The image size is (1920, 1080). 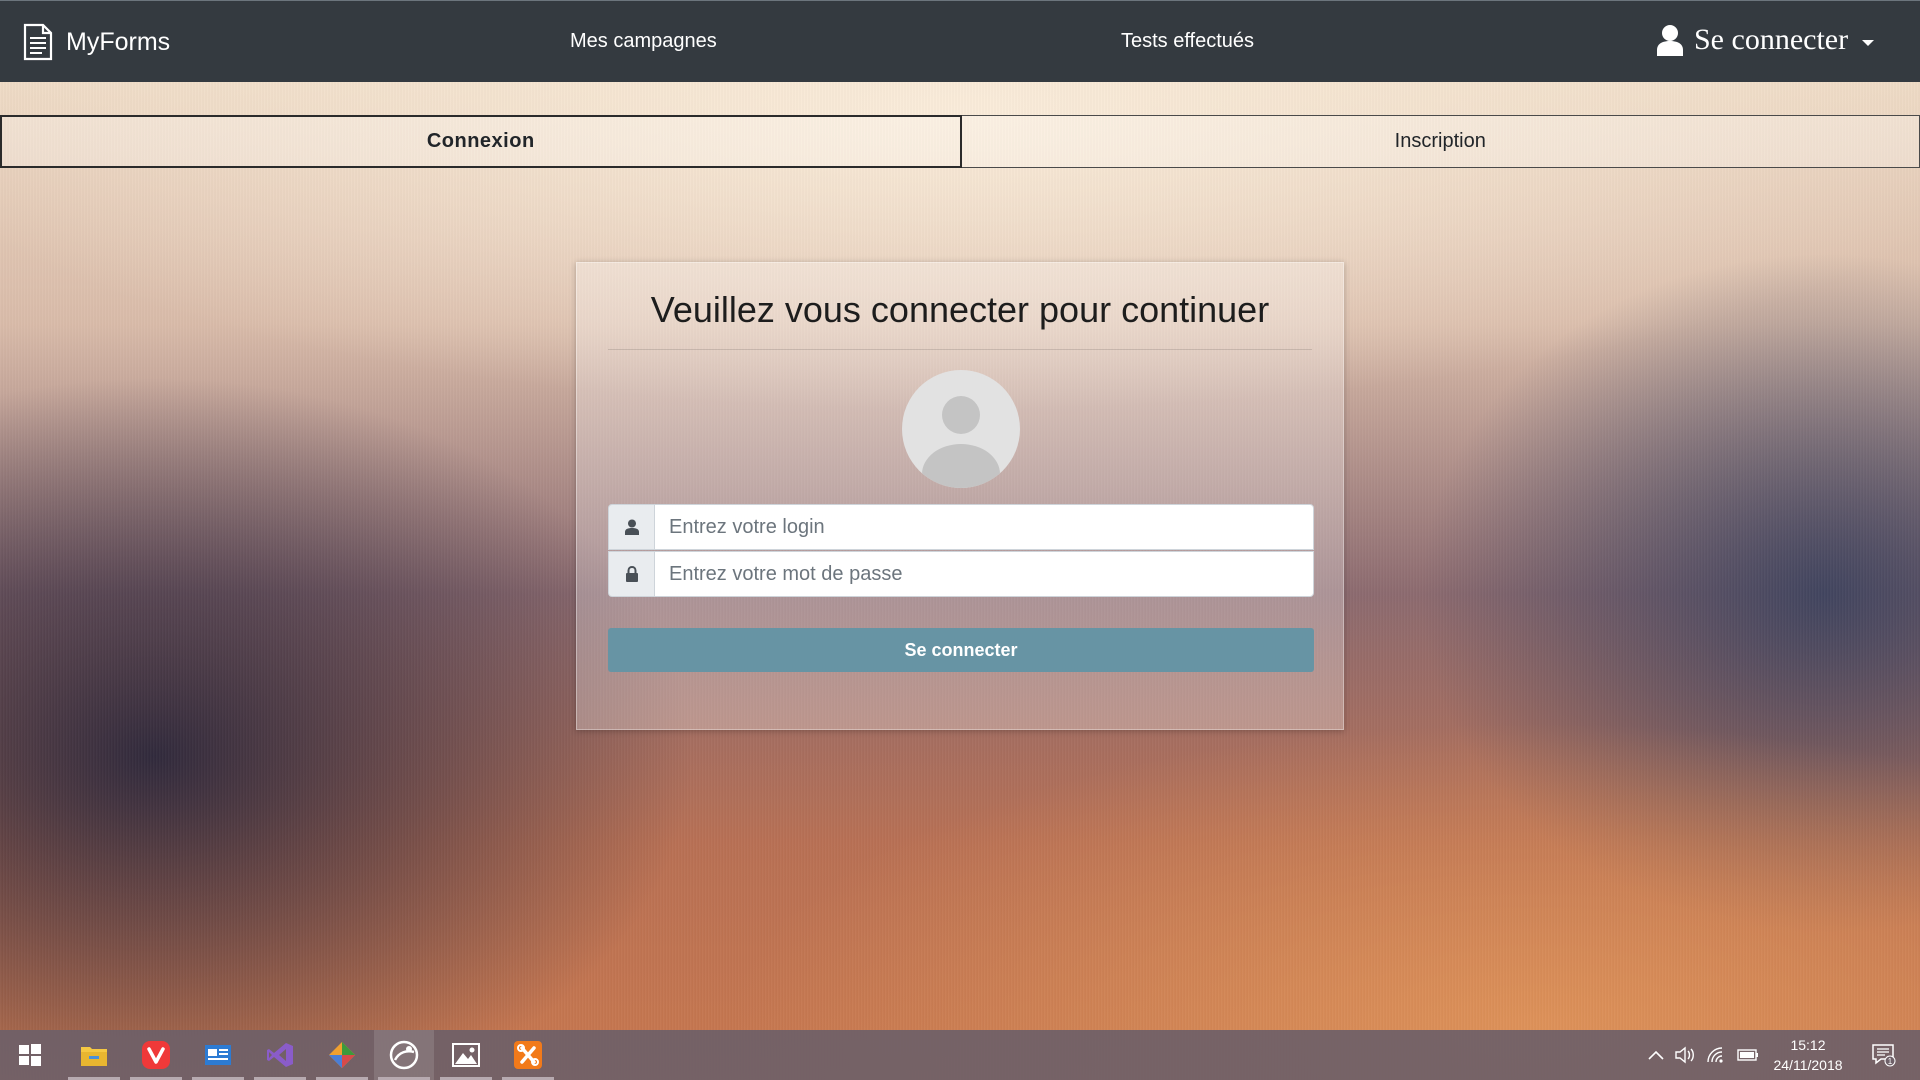 What do you see at coordinates (960, 349) in the screenshot?
I see `card-divider` at bounding box center [960, 349].